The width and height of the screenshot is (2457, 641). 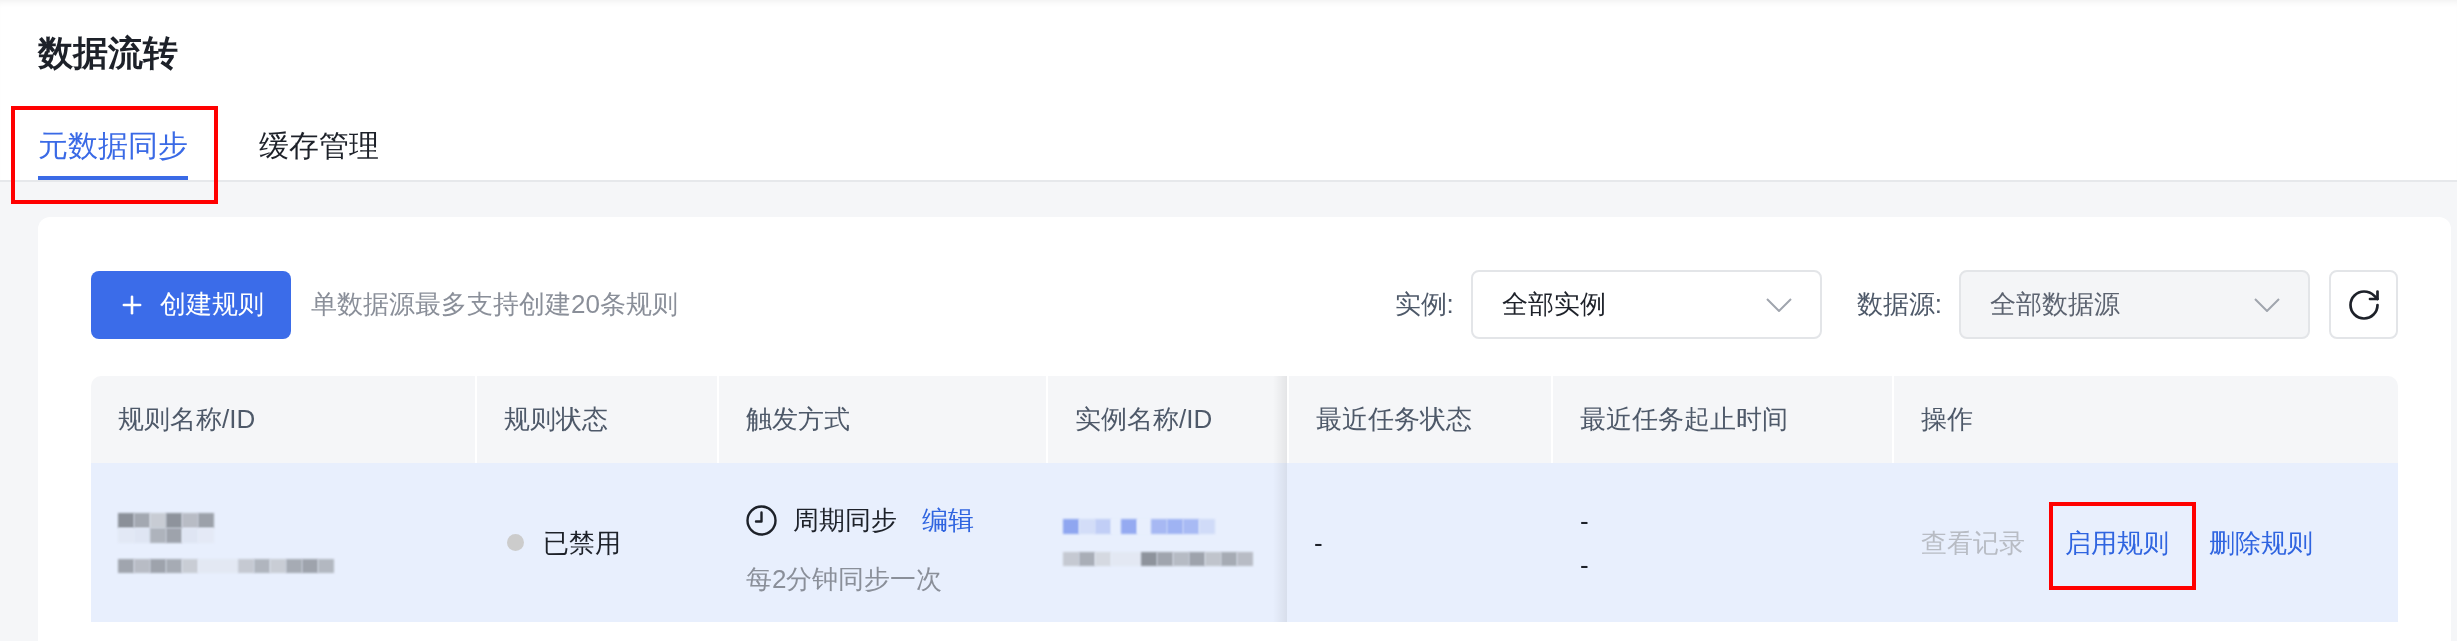 I want to click on filter-label: 实例:, so click(x=1424, y=304).